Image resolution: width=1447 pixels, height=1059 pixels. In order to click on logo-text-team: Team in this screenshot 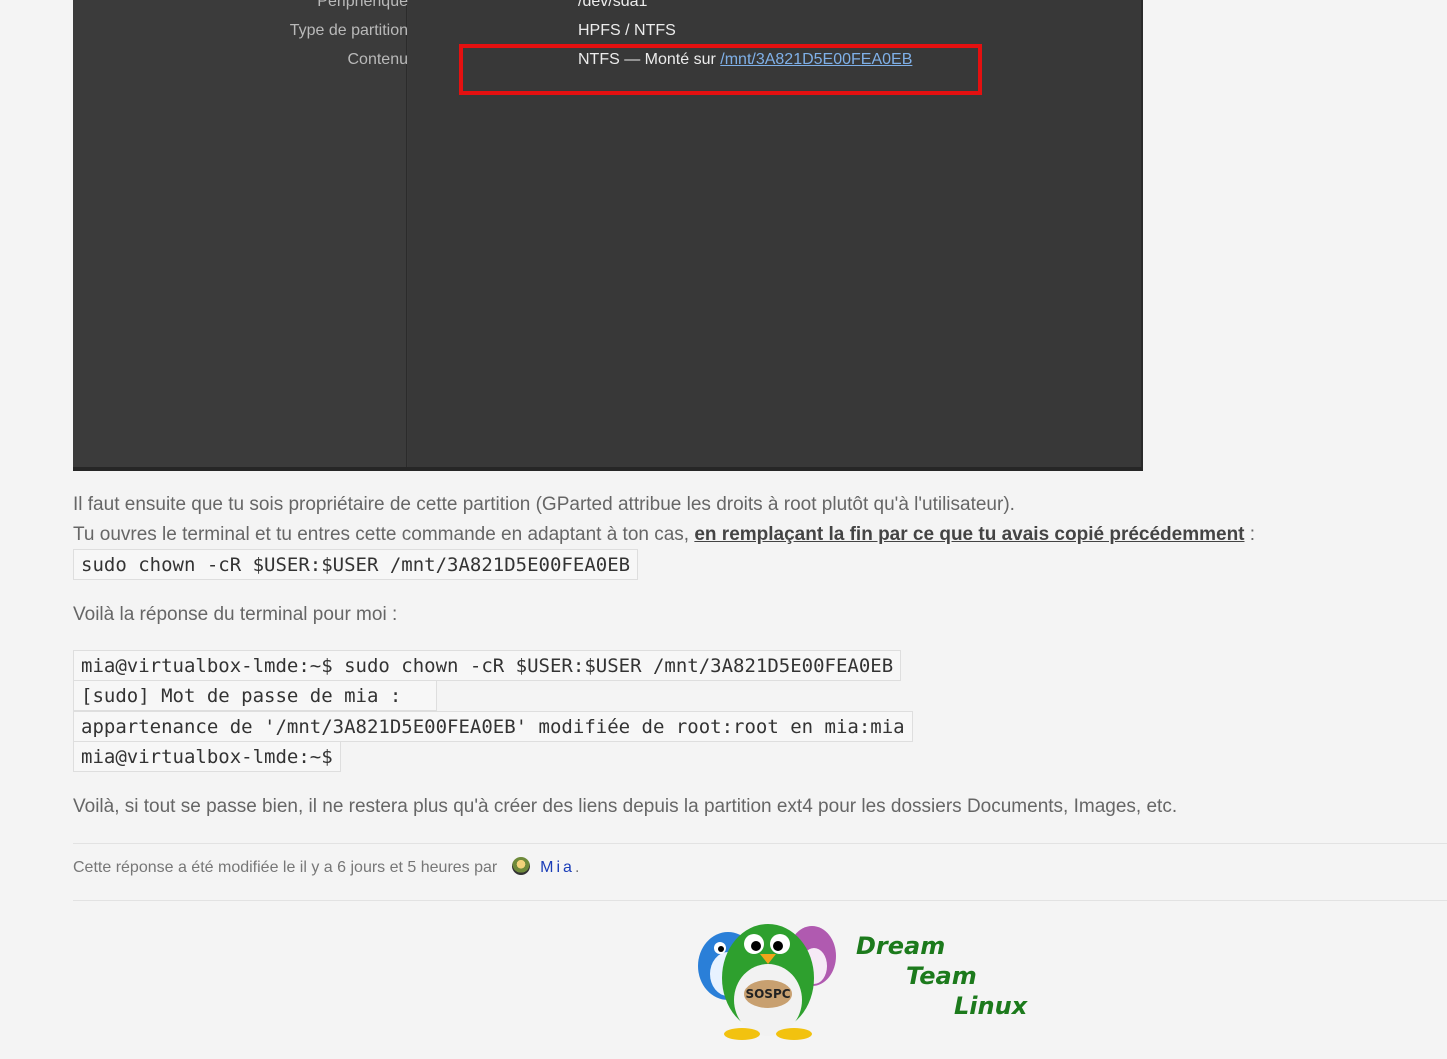, I will do `click(941, 976)`.